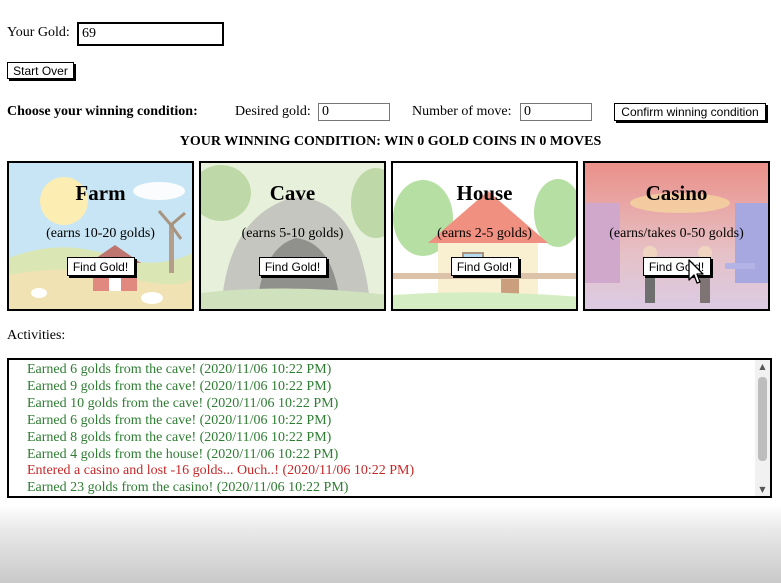  What do you see at coordinates (354, 112) in the screenshot?
I see `desired-gold-input` at bounding box center [354, 112].